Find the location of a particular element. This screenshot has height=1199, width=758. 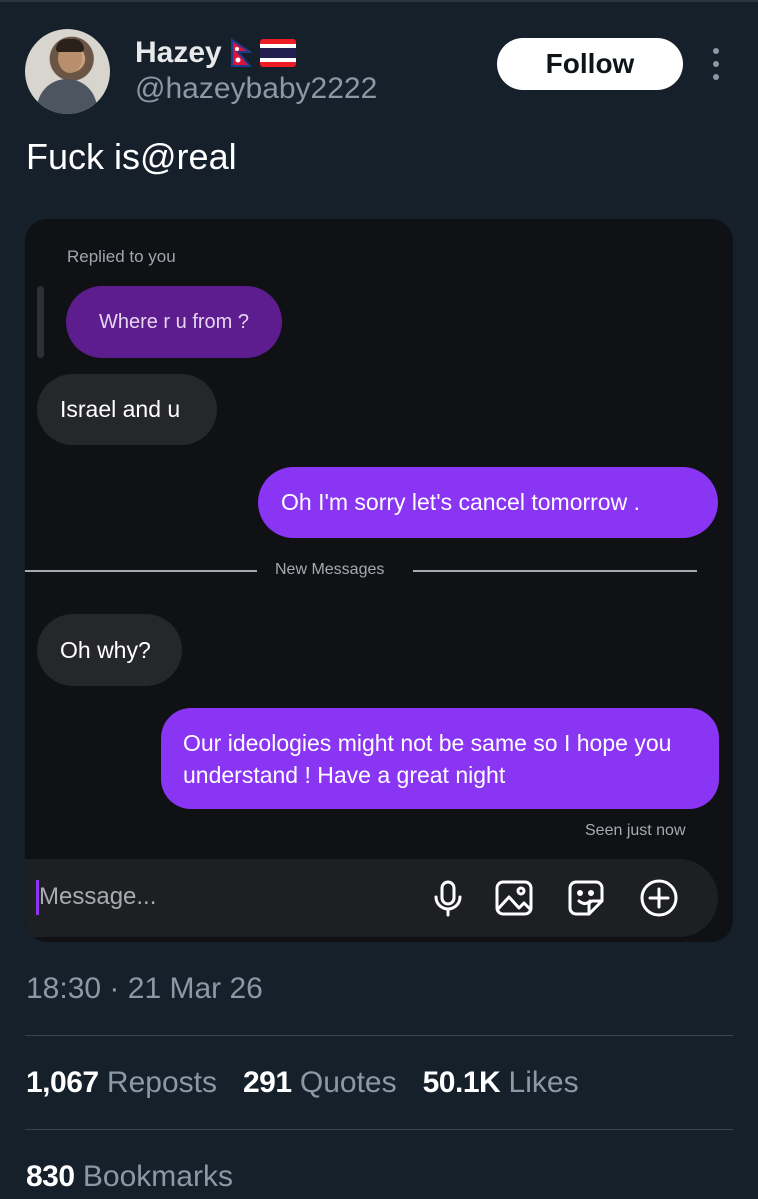

plus-circle-icon is located at coordinates (659, 898).